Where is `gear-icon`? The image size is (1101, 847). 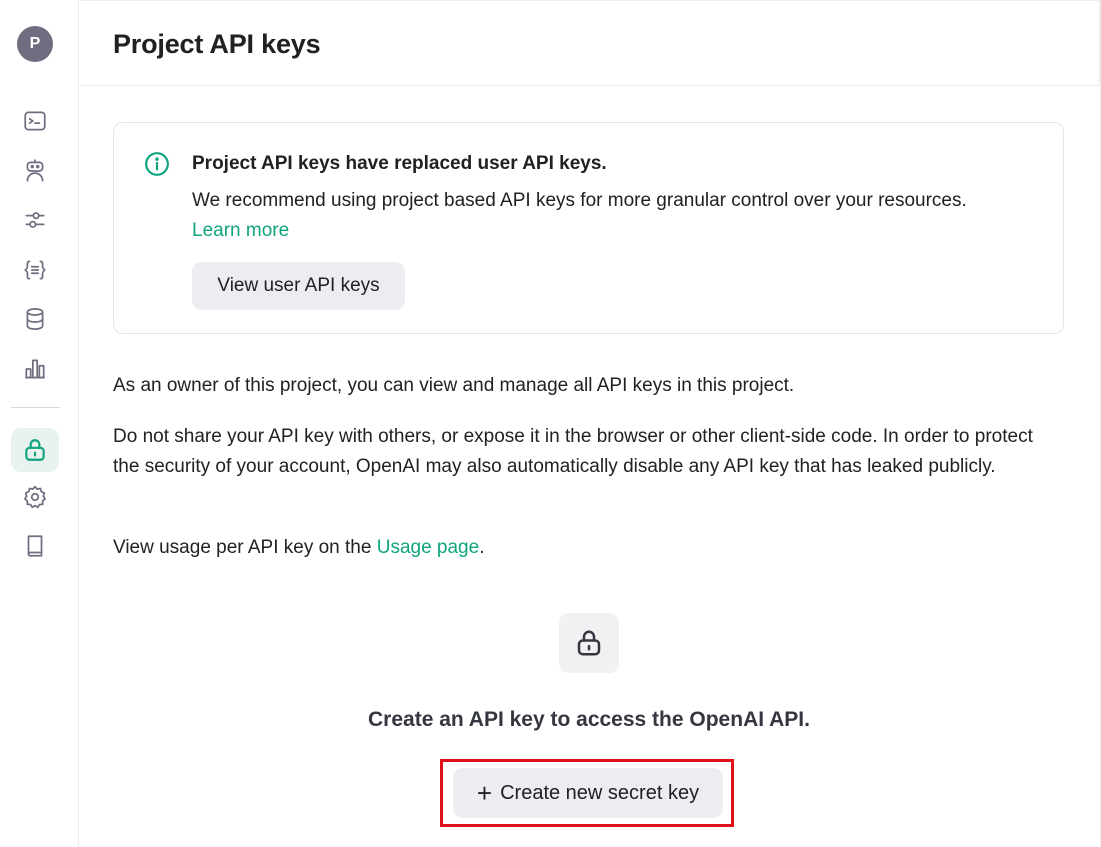
gear-icon is located at coordinates (35, 497).